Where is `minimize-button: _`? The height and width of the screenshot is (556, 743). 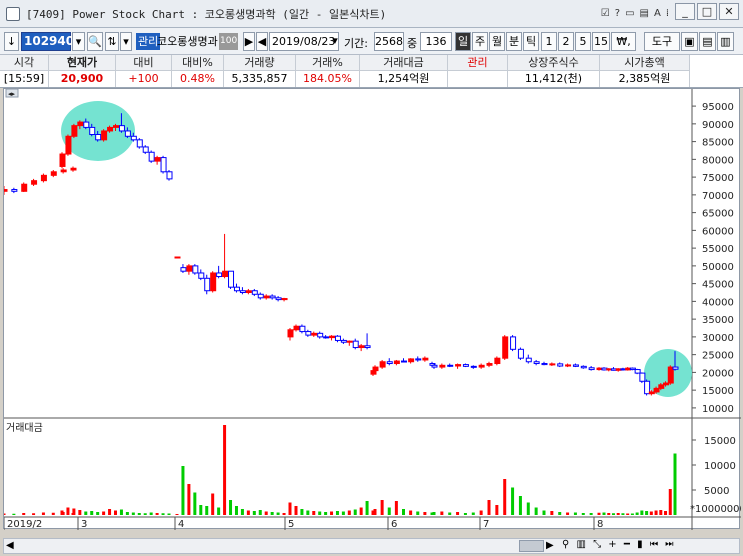
minimize-button: _ is located at coordinates (685, 11).